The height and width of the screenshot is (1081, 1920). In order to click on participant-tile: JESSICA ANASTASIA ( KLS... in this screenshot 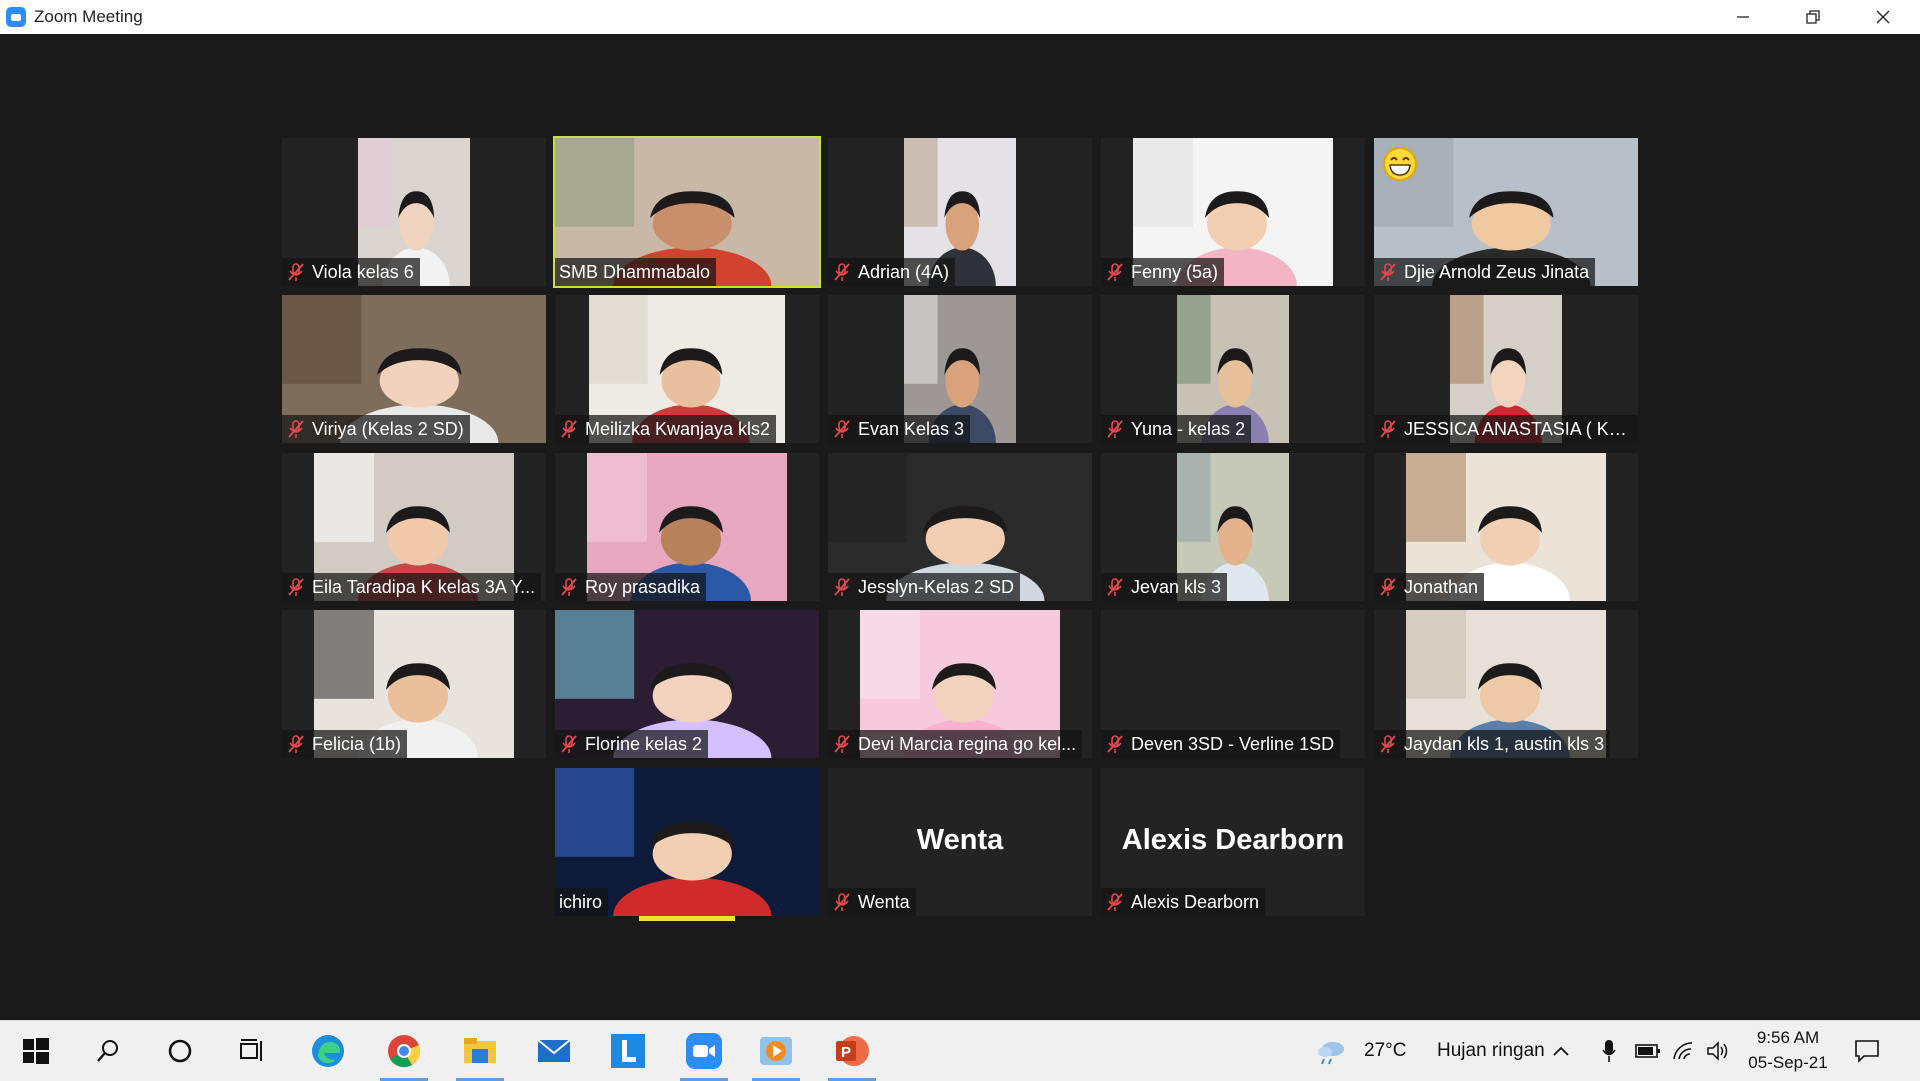, I will do `click(1506, 369)`.